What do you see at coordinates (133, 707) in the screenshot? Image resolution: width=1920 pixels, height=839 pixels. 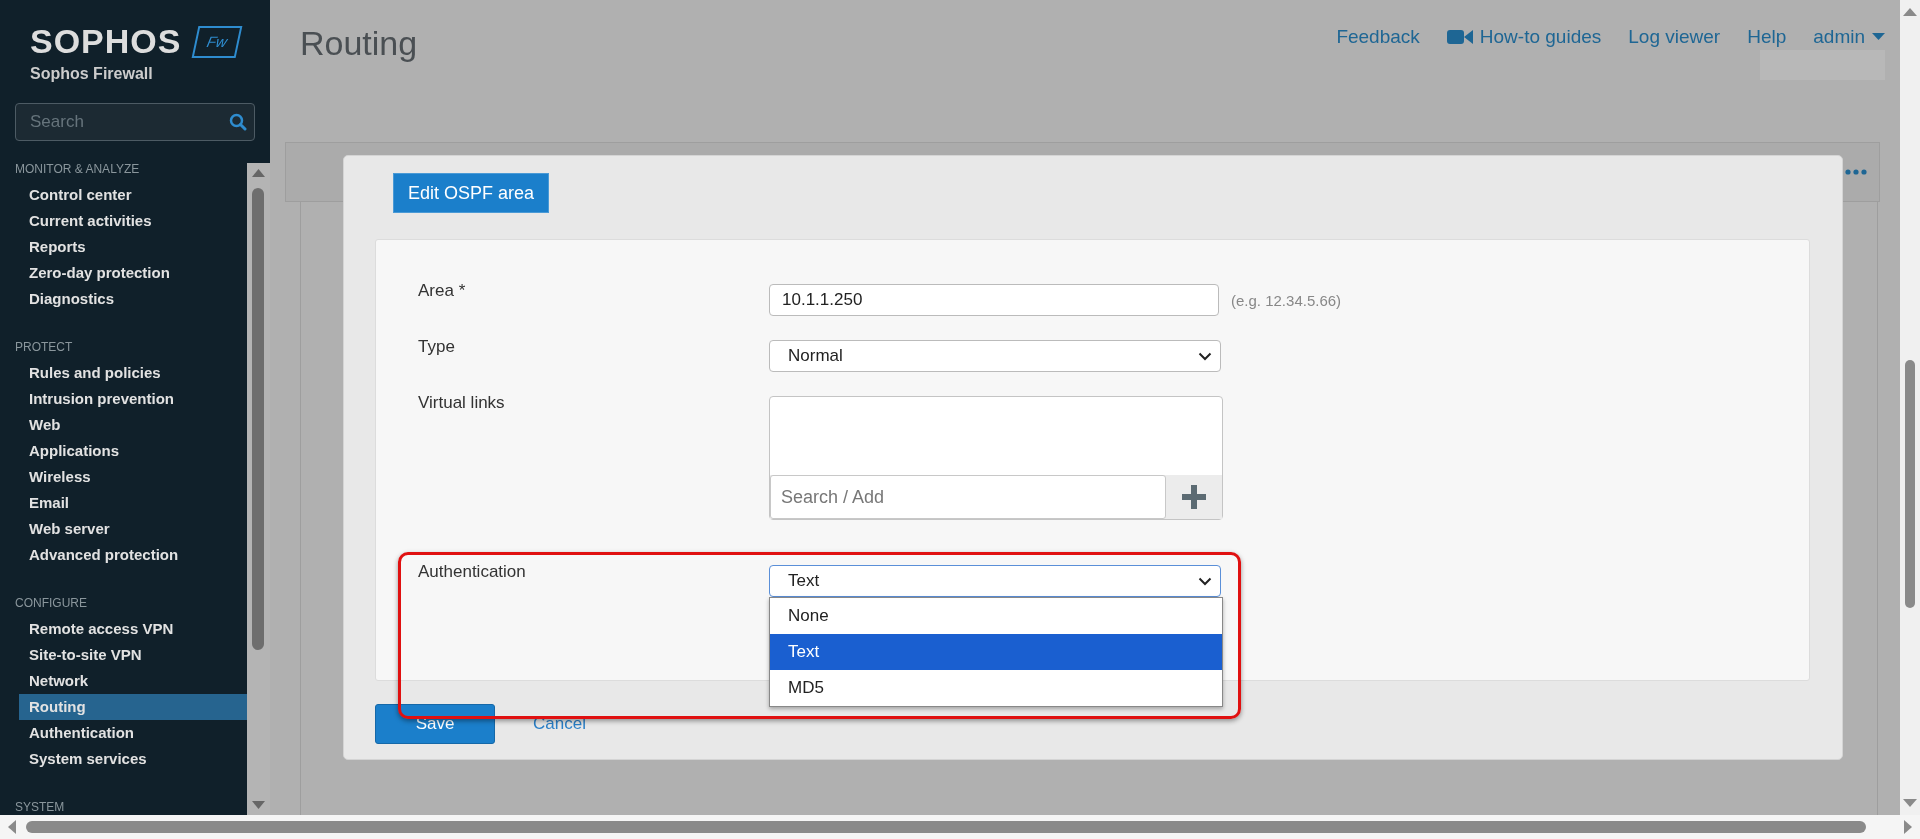 I see `nav-item: Routing` at bounding box center [133, 707].